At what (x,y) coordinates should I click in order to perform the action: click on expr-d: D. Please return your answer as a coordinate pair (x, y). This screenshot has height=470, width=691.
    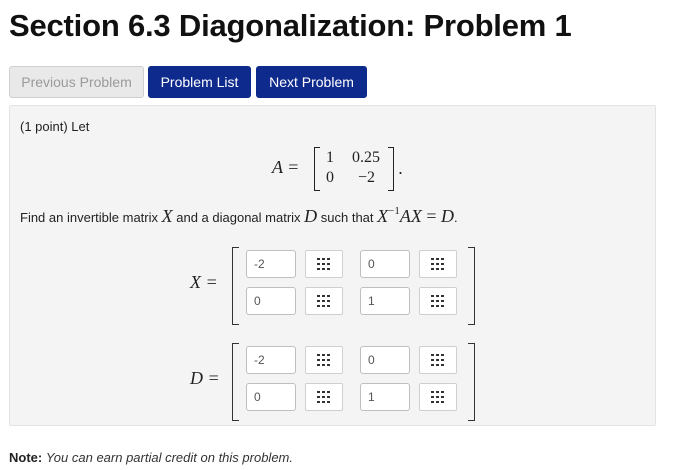
    Looking at the image, I should click on (448, 216).